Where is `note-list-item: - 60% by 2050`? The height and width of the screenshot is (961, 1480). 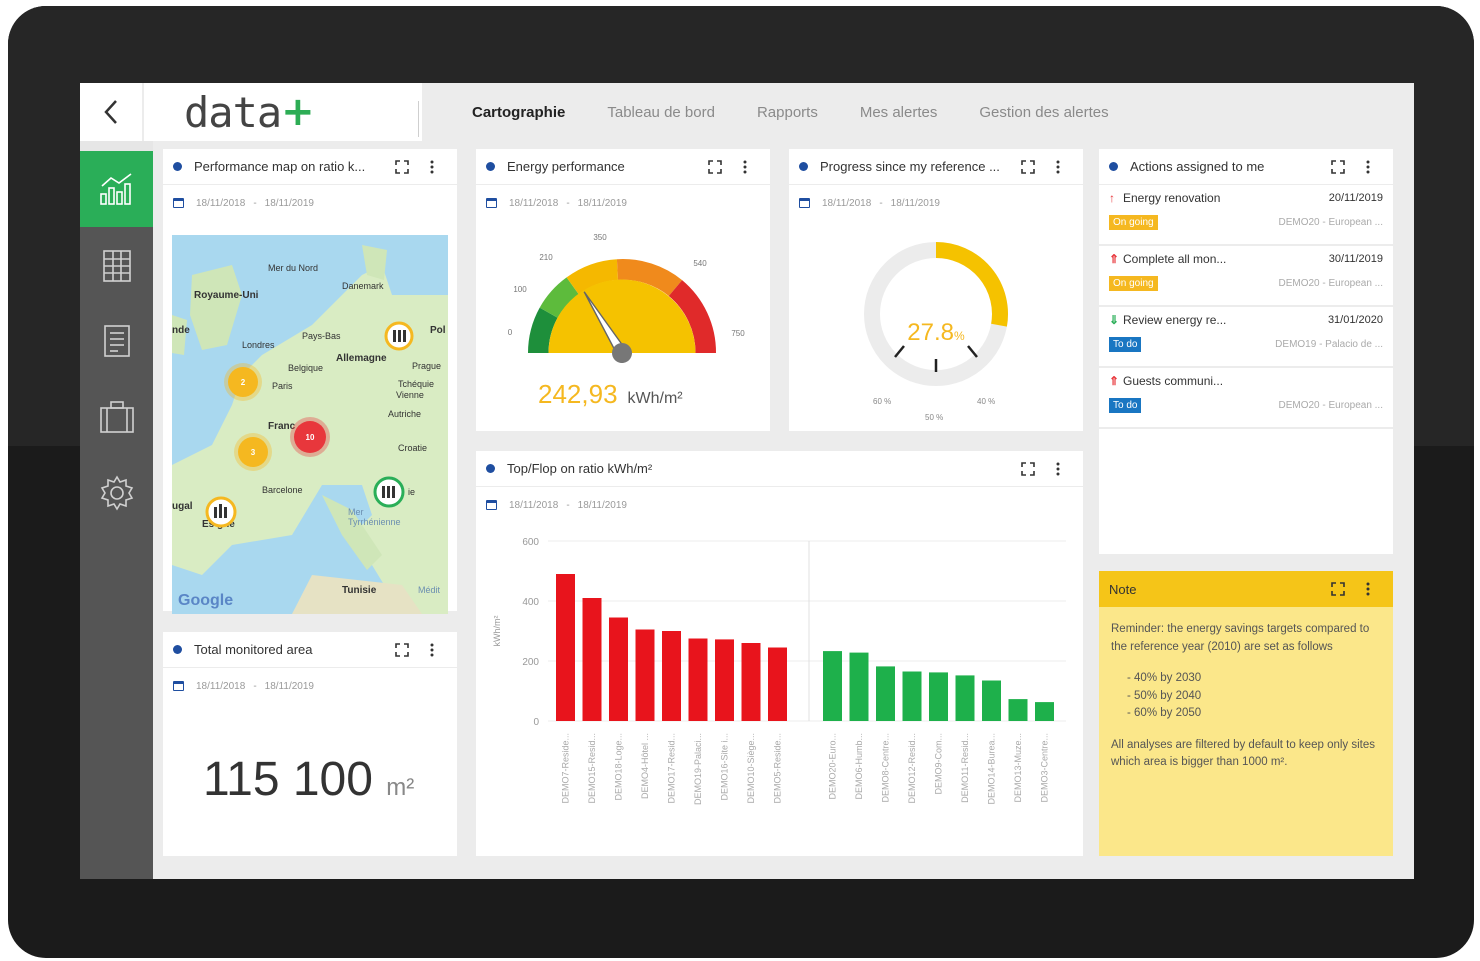 note-list-item: - 60% by 2050 is located at coordinates (1164, 713).